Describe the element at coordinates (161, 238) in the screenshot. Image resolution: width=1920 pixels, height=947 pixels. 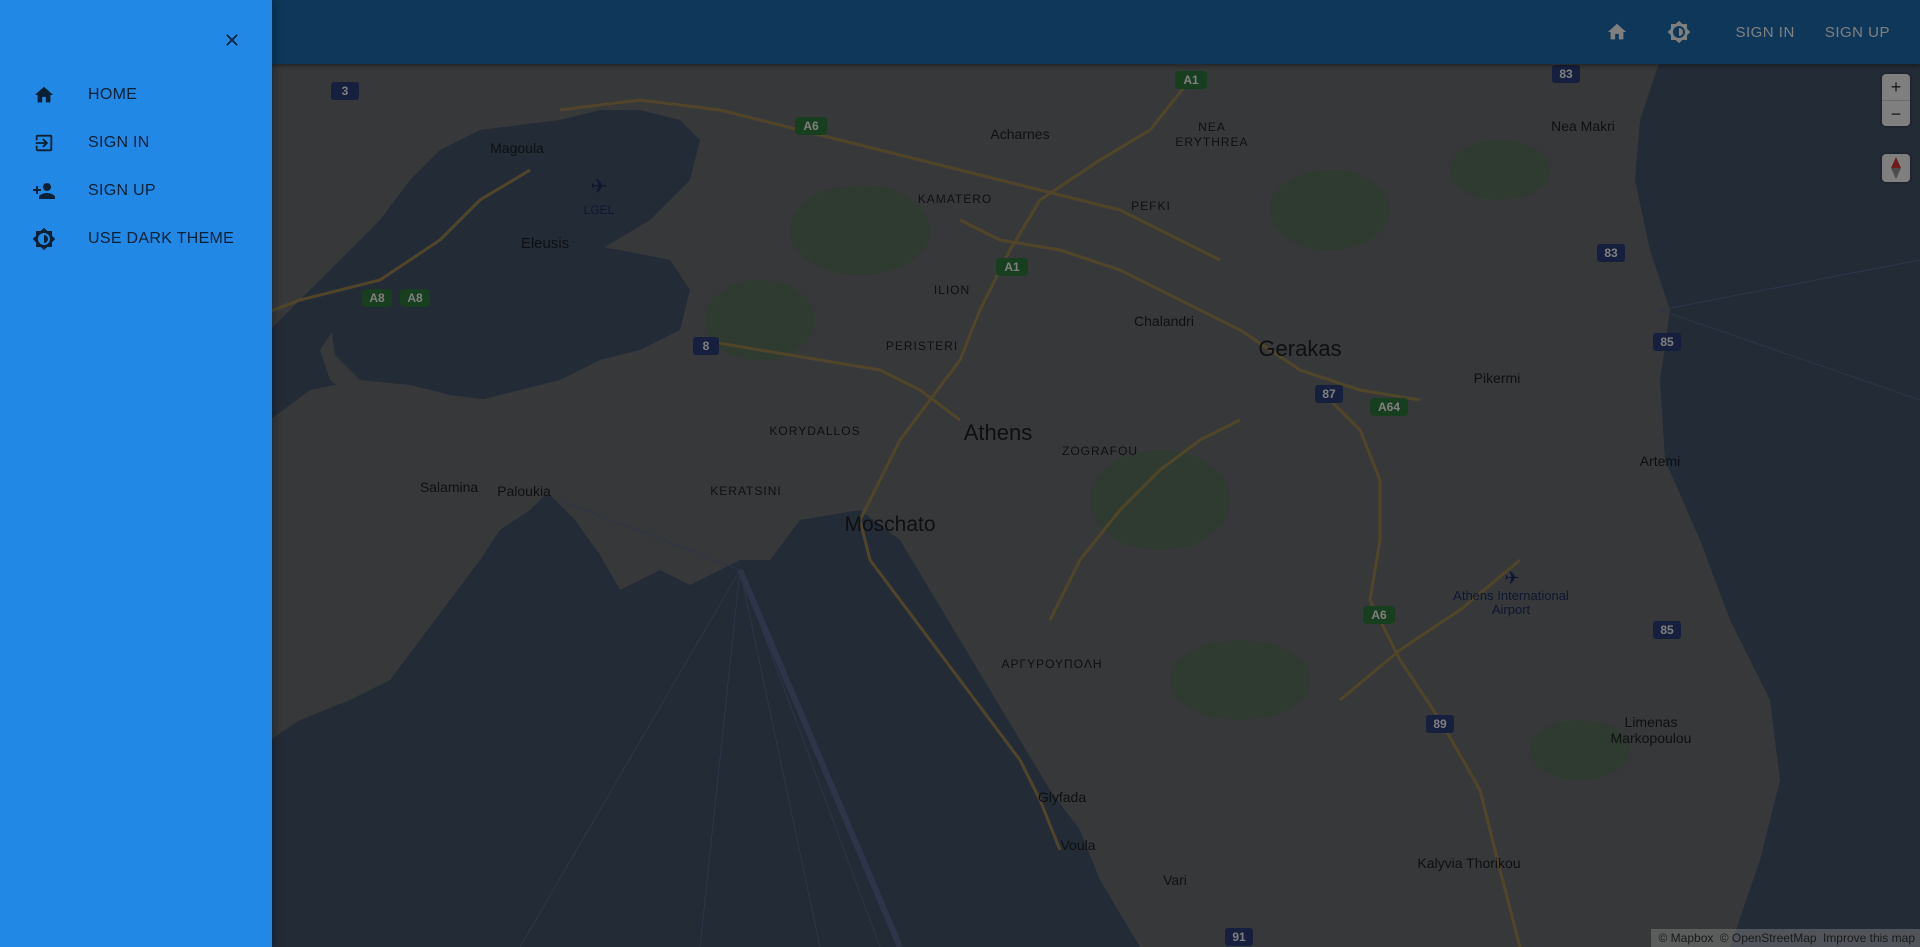
I see `drawer-item-label: USE DARK THEME` at that location.